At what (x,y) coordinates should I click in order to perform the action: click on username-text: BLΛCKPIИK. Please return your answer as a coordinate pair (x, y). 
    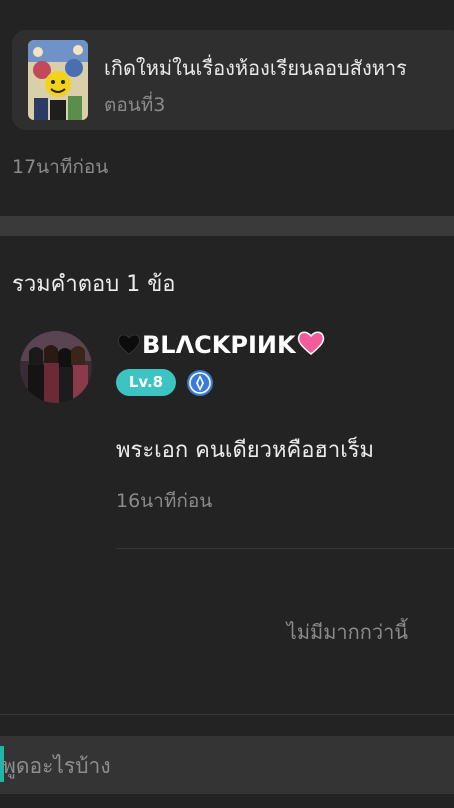
    Looking at the image, I should click on (219, 345).